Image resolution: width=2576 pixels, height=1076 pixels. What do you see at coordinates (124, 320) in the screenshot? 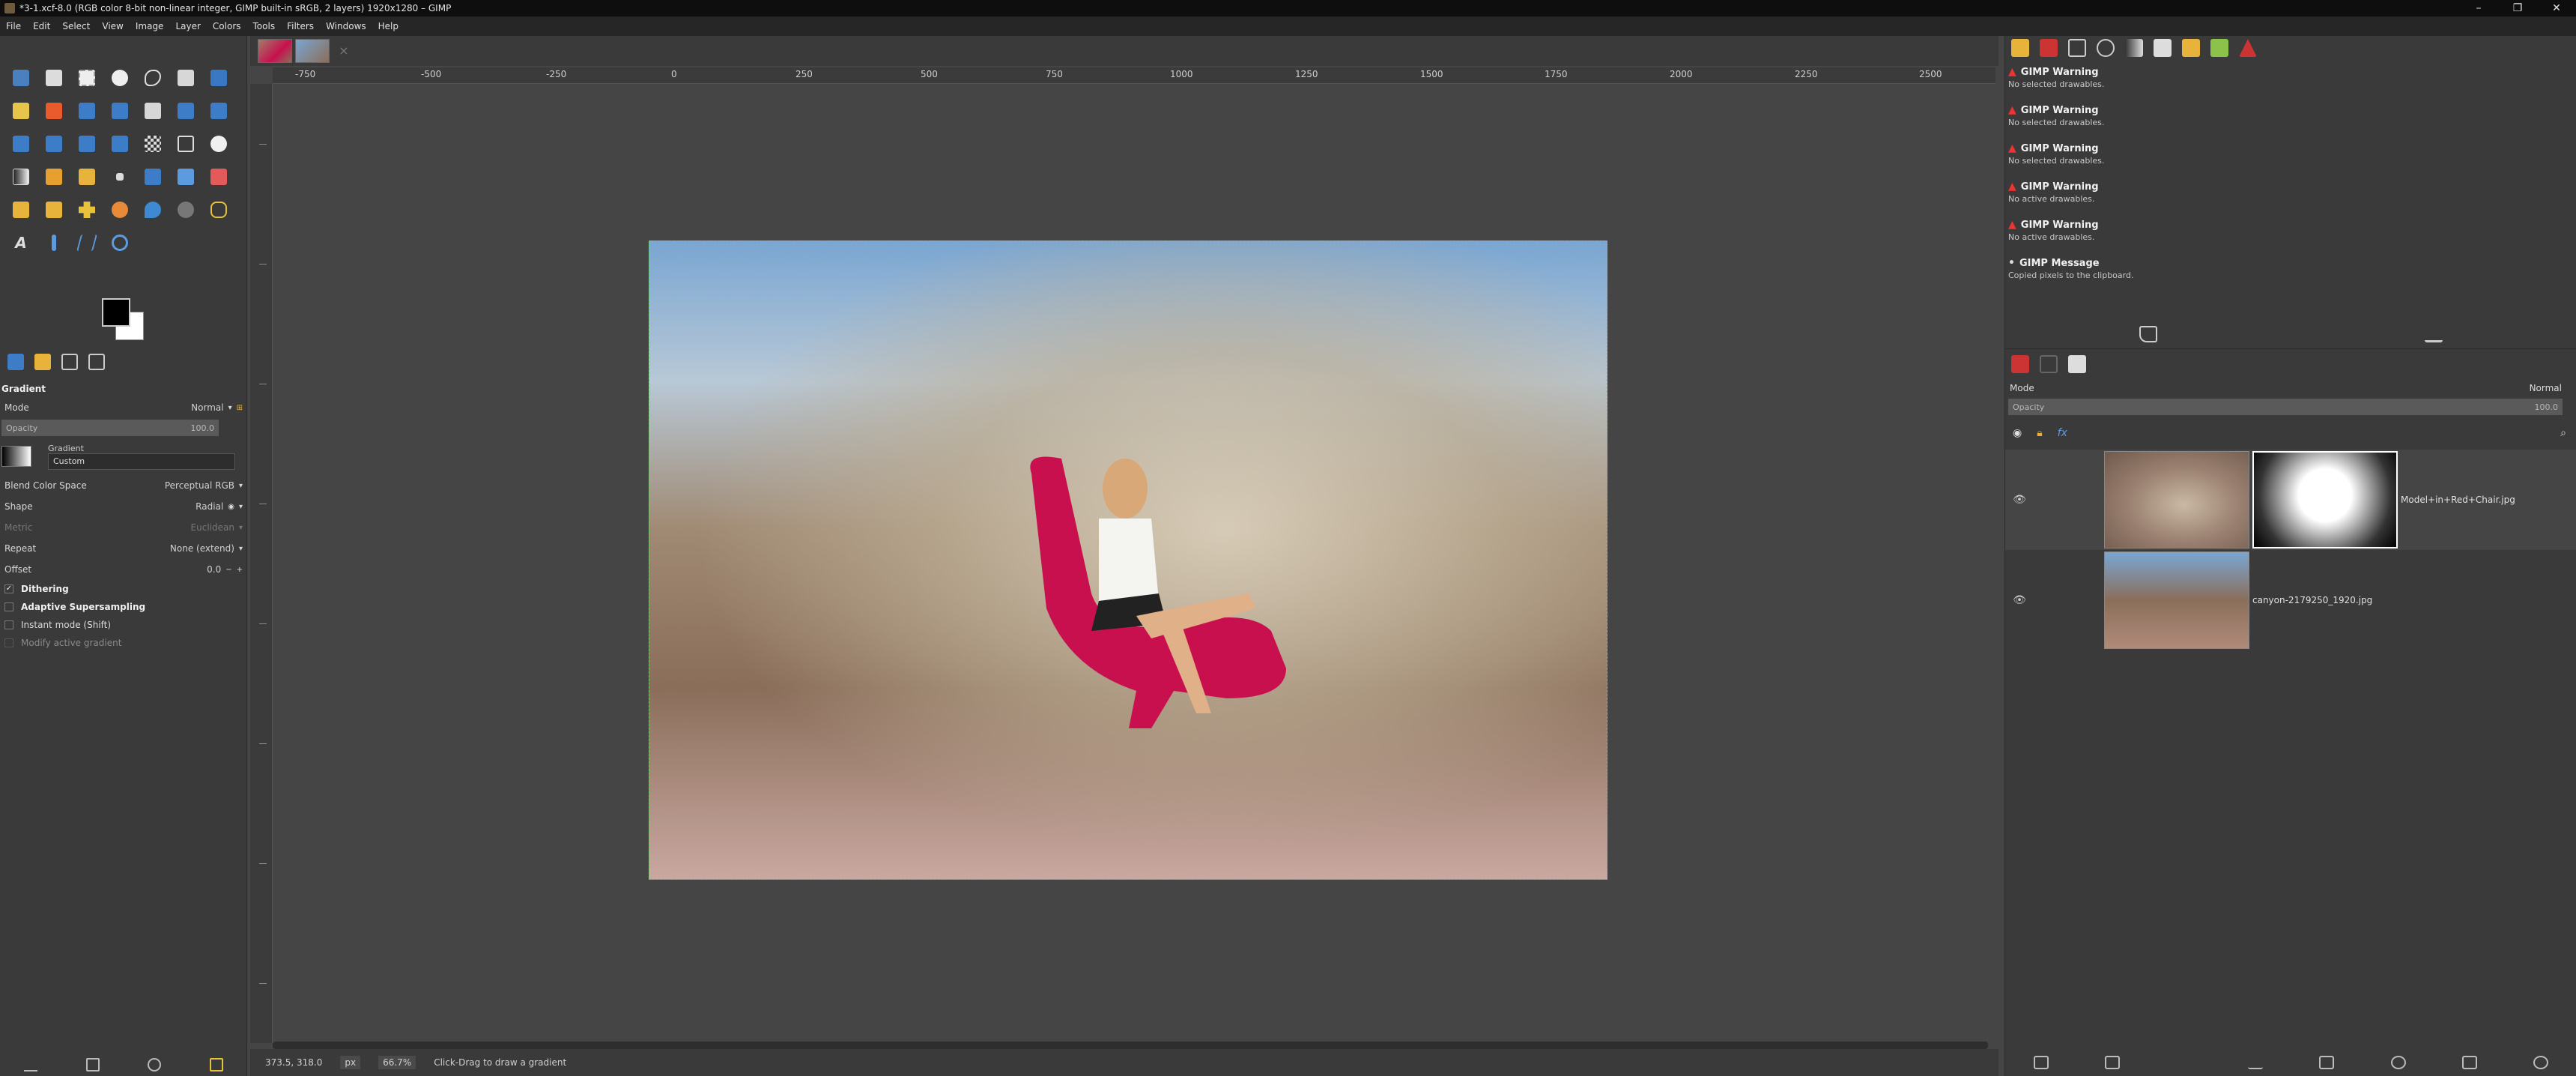
I see `color-swatches` at bounding box center [124, 320].